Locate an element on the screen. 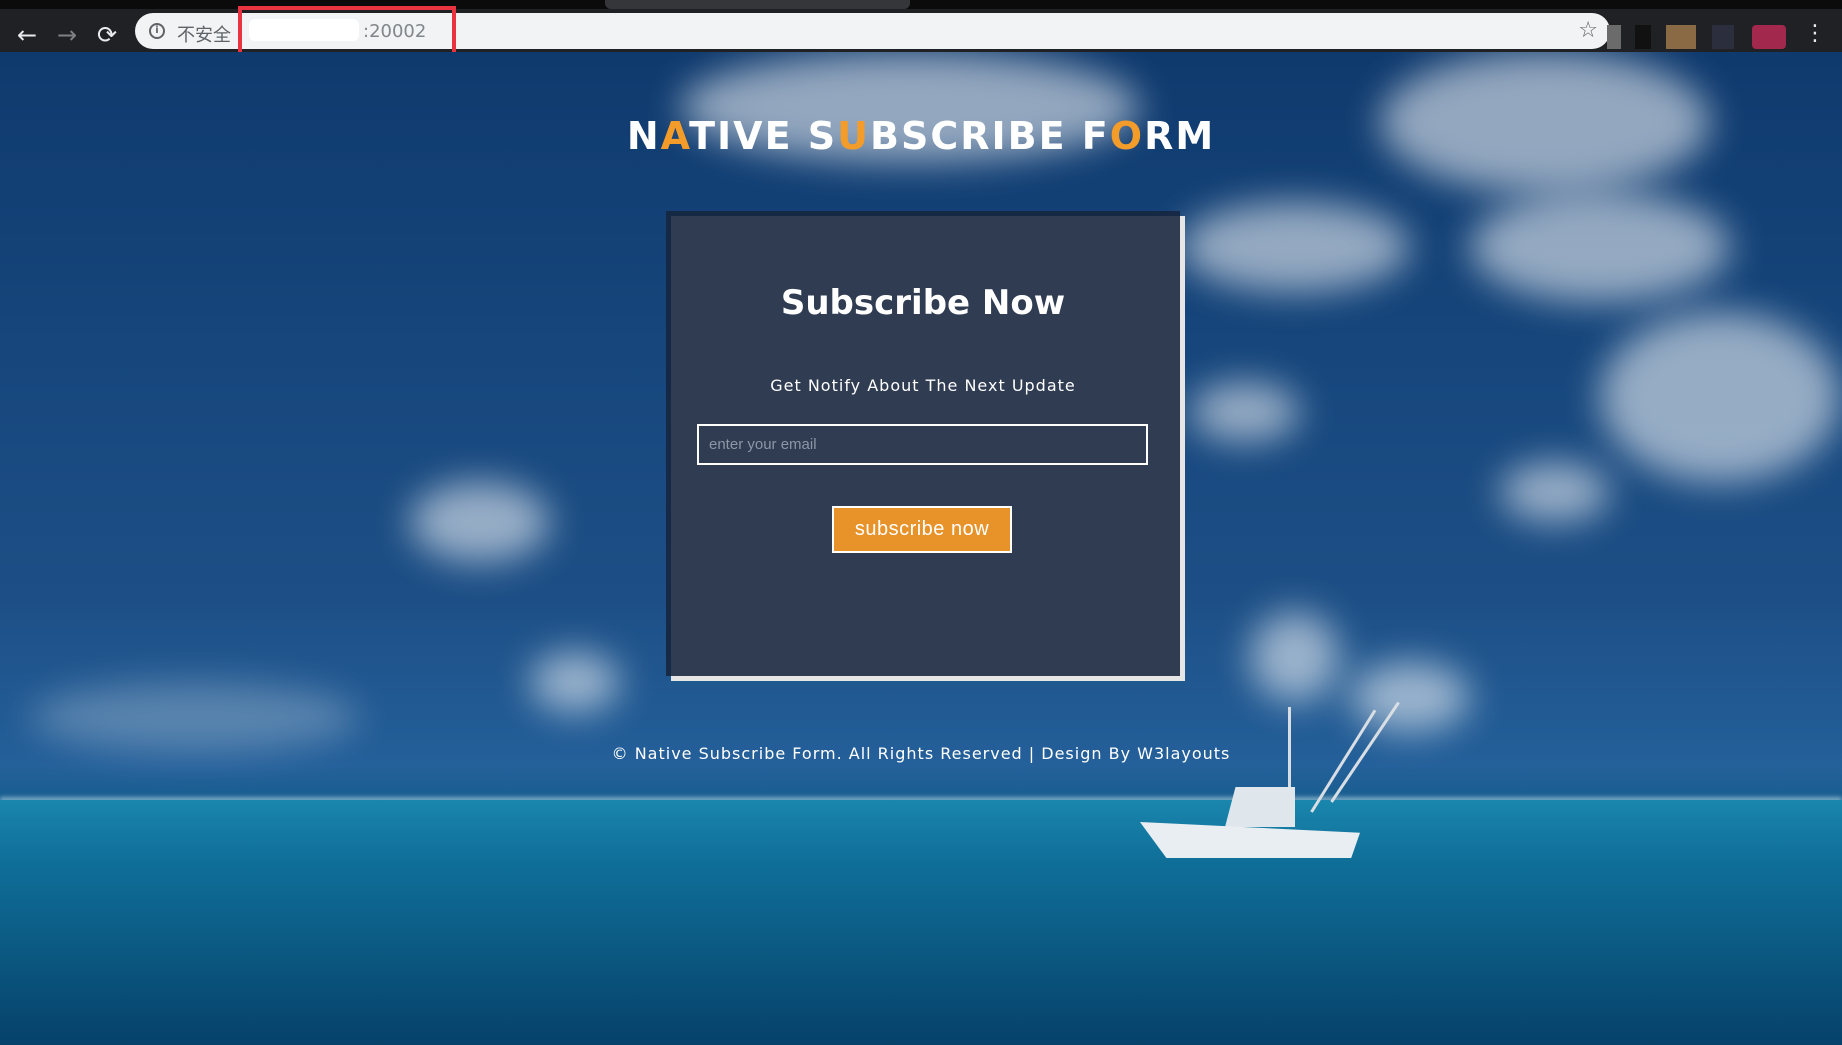 Image resolution: width=1842 pixels, height=1045 pixels. title-text: TIVE S is located at coordinates (763, 136).